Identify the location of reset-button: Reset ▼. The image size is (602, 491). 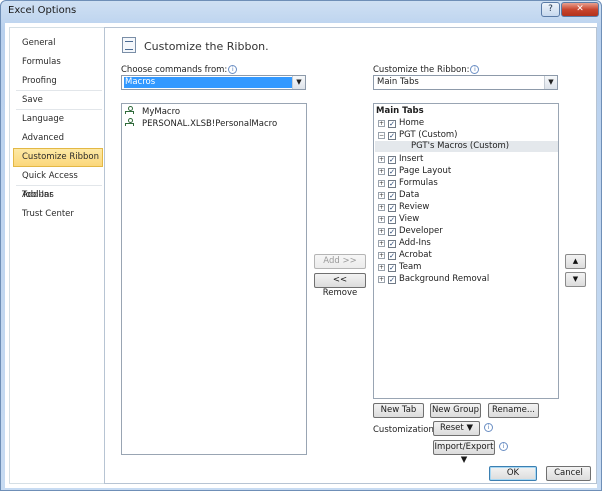
(456, 428).